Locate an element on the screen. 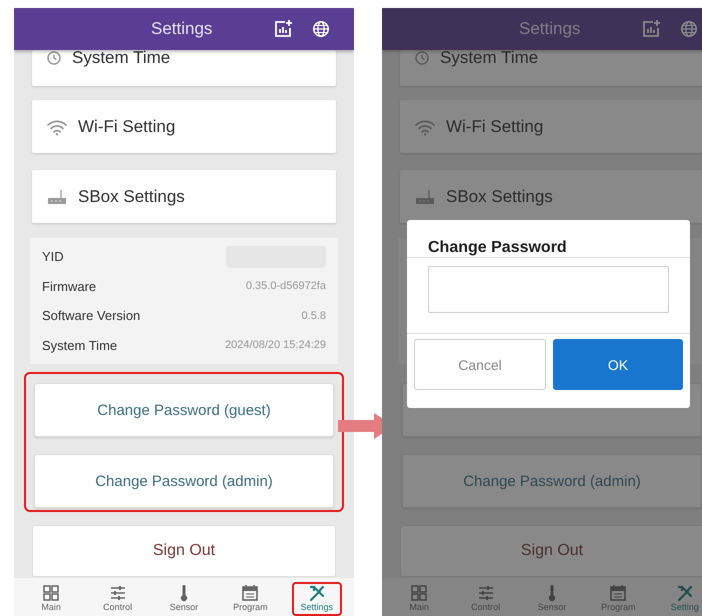 This screenshot has height=616, width=702. ok-button: OK is located at coordinates (618, 364).